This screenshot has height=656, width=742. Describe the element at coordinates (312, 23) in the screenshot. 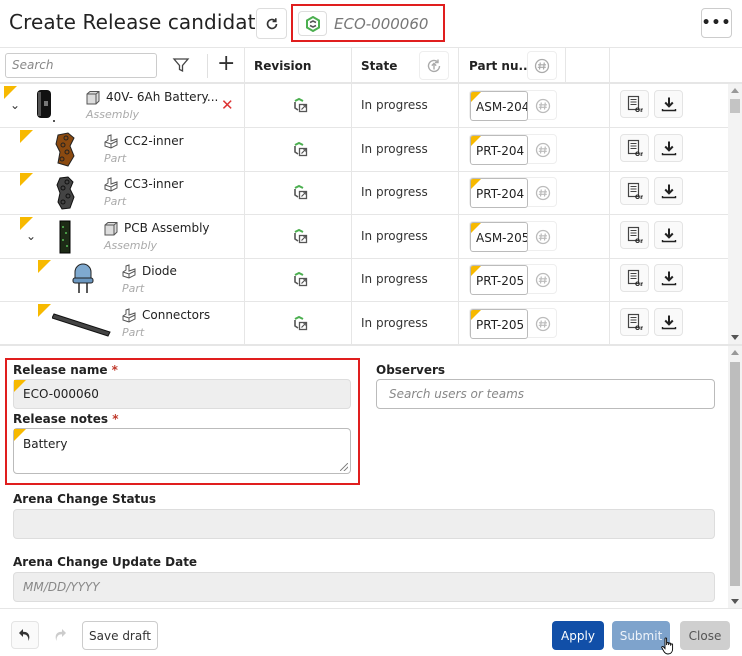

I see `arena-link-button` at that location.